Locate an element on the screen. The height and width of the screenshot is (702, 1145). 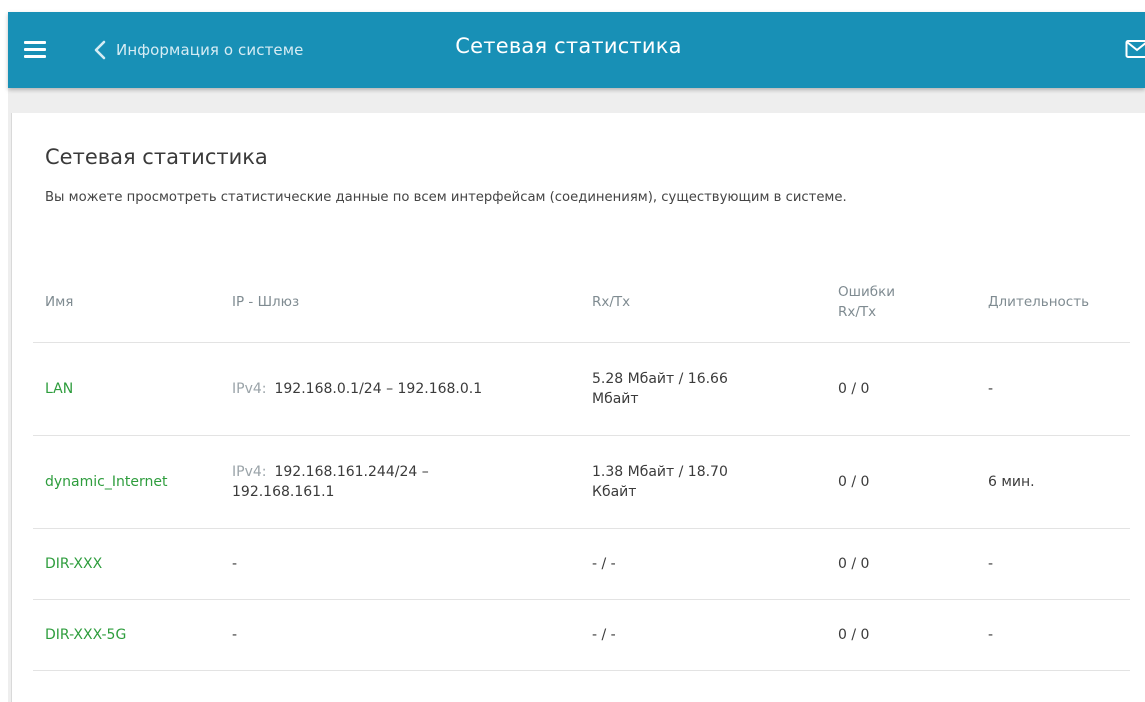
top-bar: Информация о системе Сетевая статистика is located at coordinates (576, 50).